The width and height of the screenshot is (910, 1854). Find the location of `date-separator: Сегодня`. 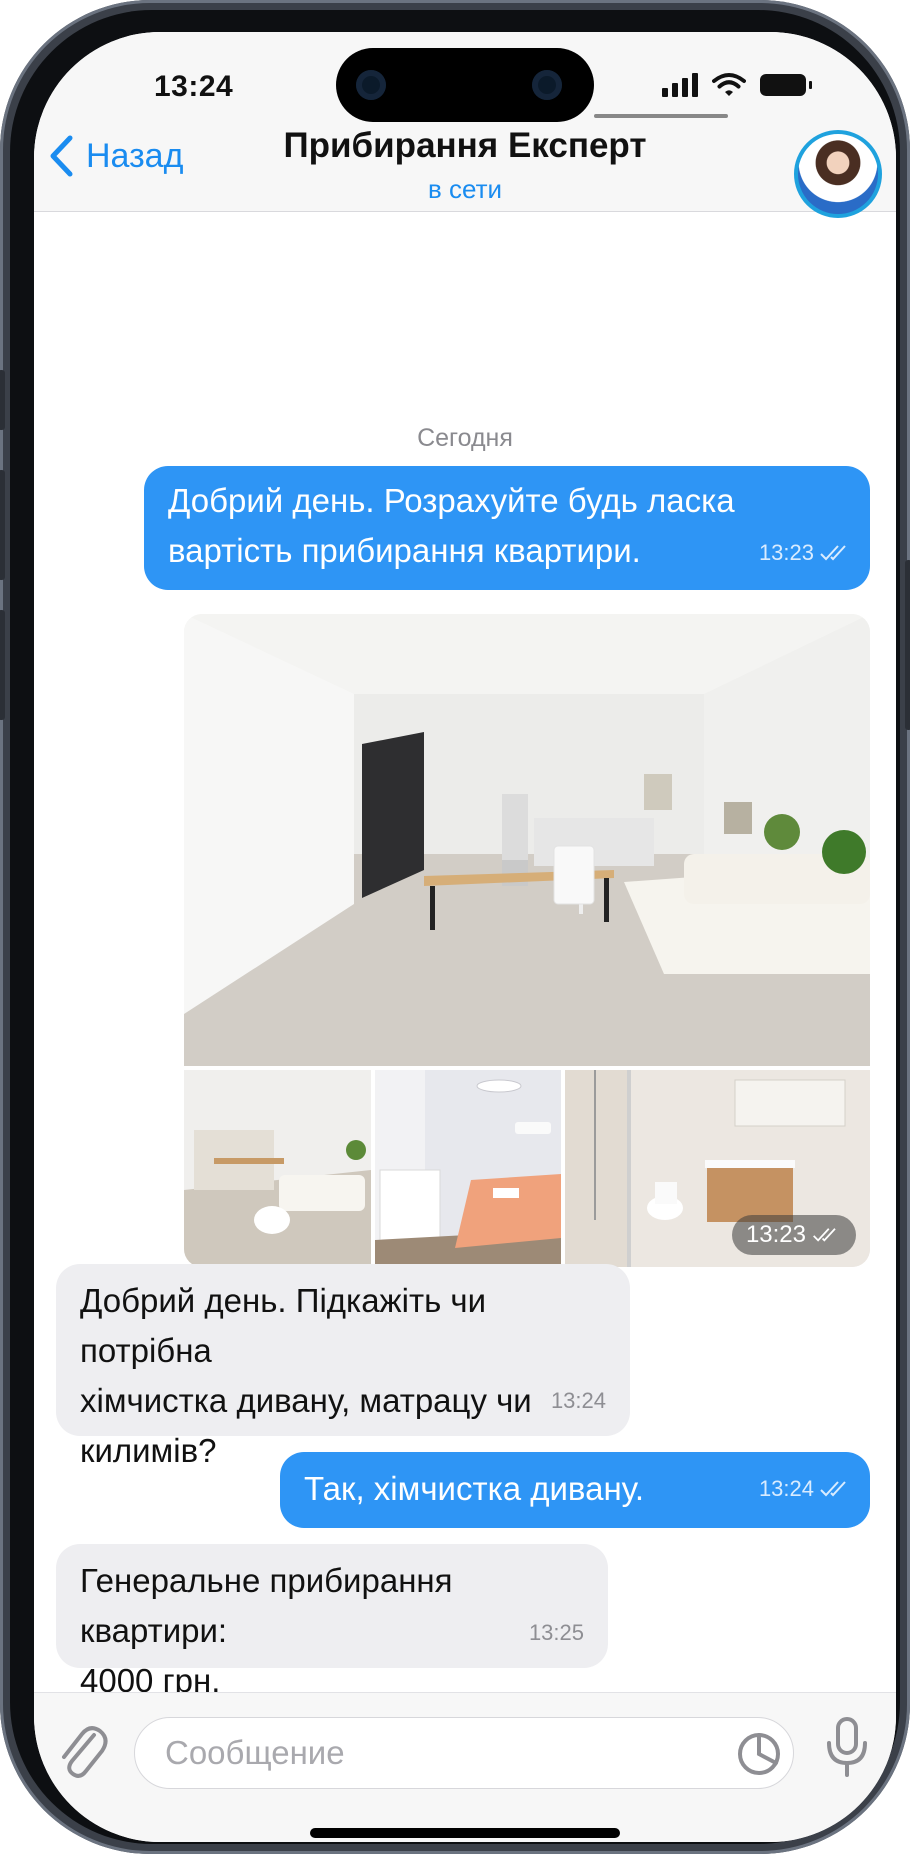

date-separator: Сегодня is located at coordinates (465, 438).